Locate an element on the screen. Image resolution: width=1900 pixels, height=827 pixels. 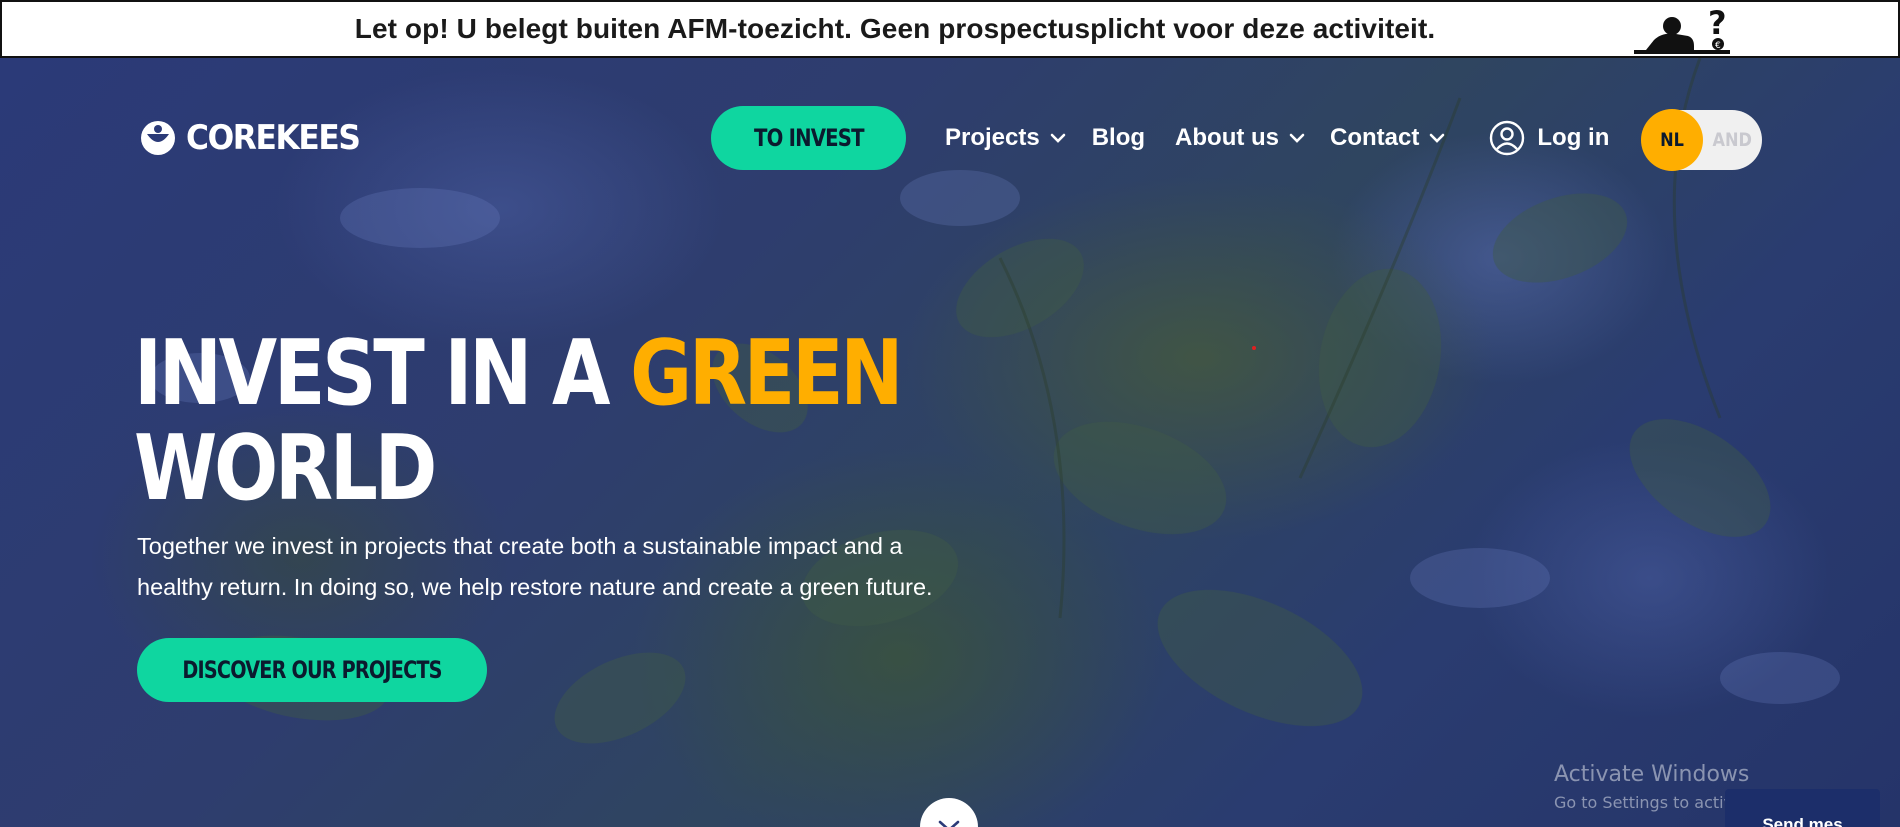
lang-option-nl: NL is located at coordinates (1672, 140).